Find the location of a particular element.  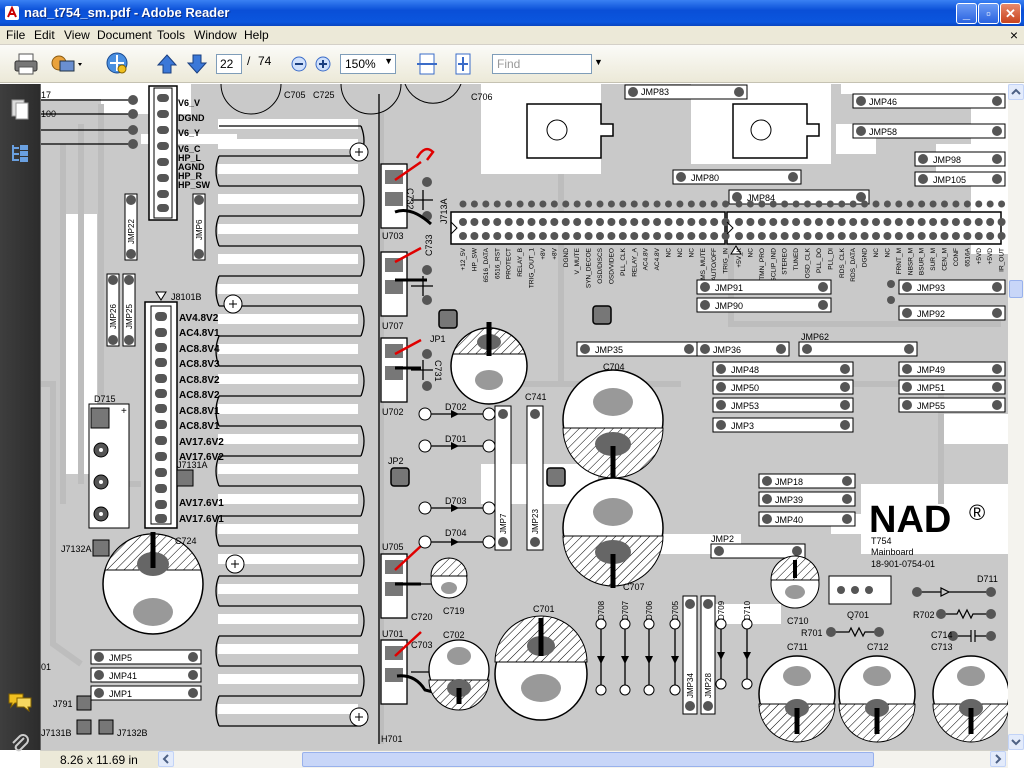

connector-label: DGND is located at coordinates (191, 118).